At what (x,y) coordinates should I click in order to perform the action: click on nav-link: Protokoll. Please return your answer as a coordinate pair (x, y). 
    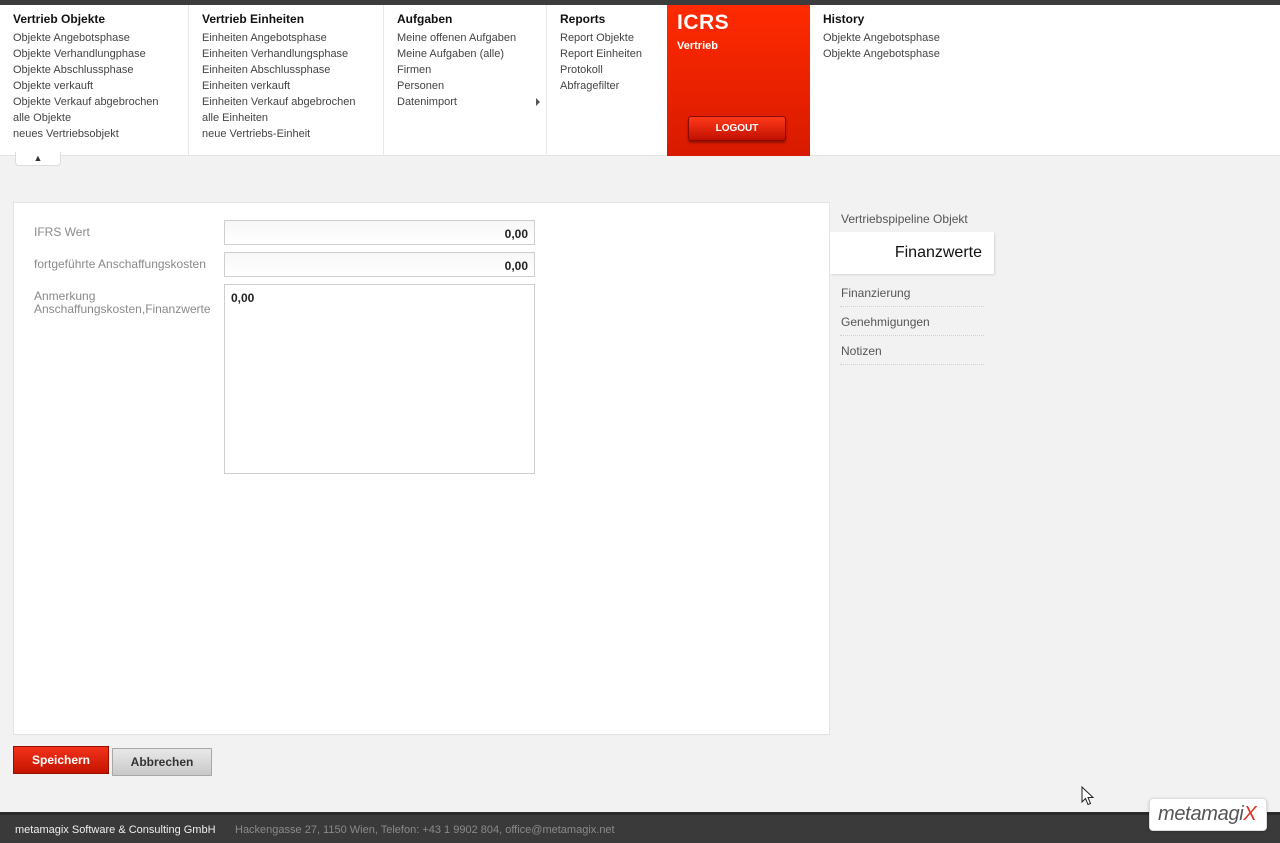
    Looking at the image, I should click on (607, 70).